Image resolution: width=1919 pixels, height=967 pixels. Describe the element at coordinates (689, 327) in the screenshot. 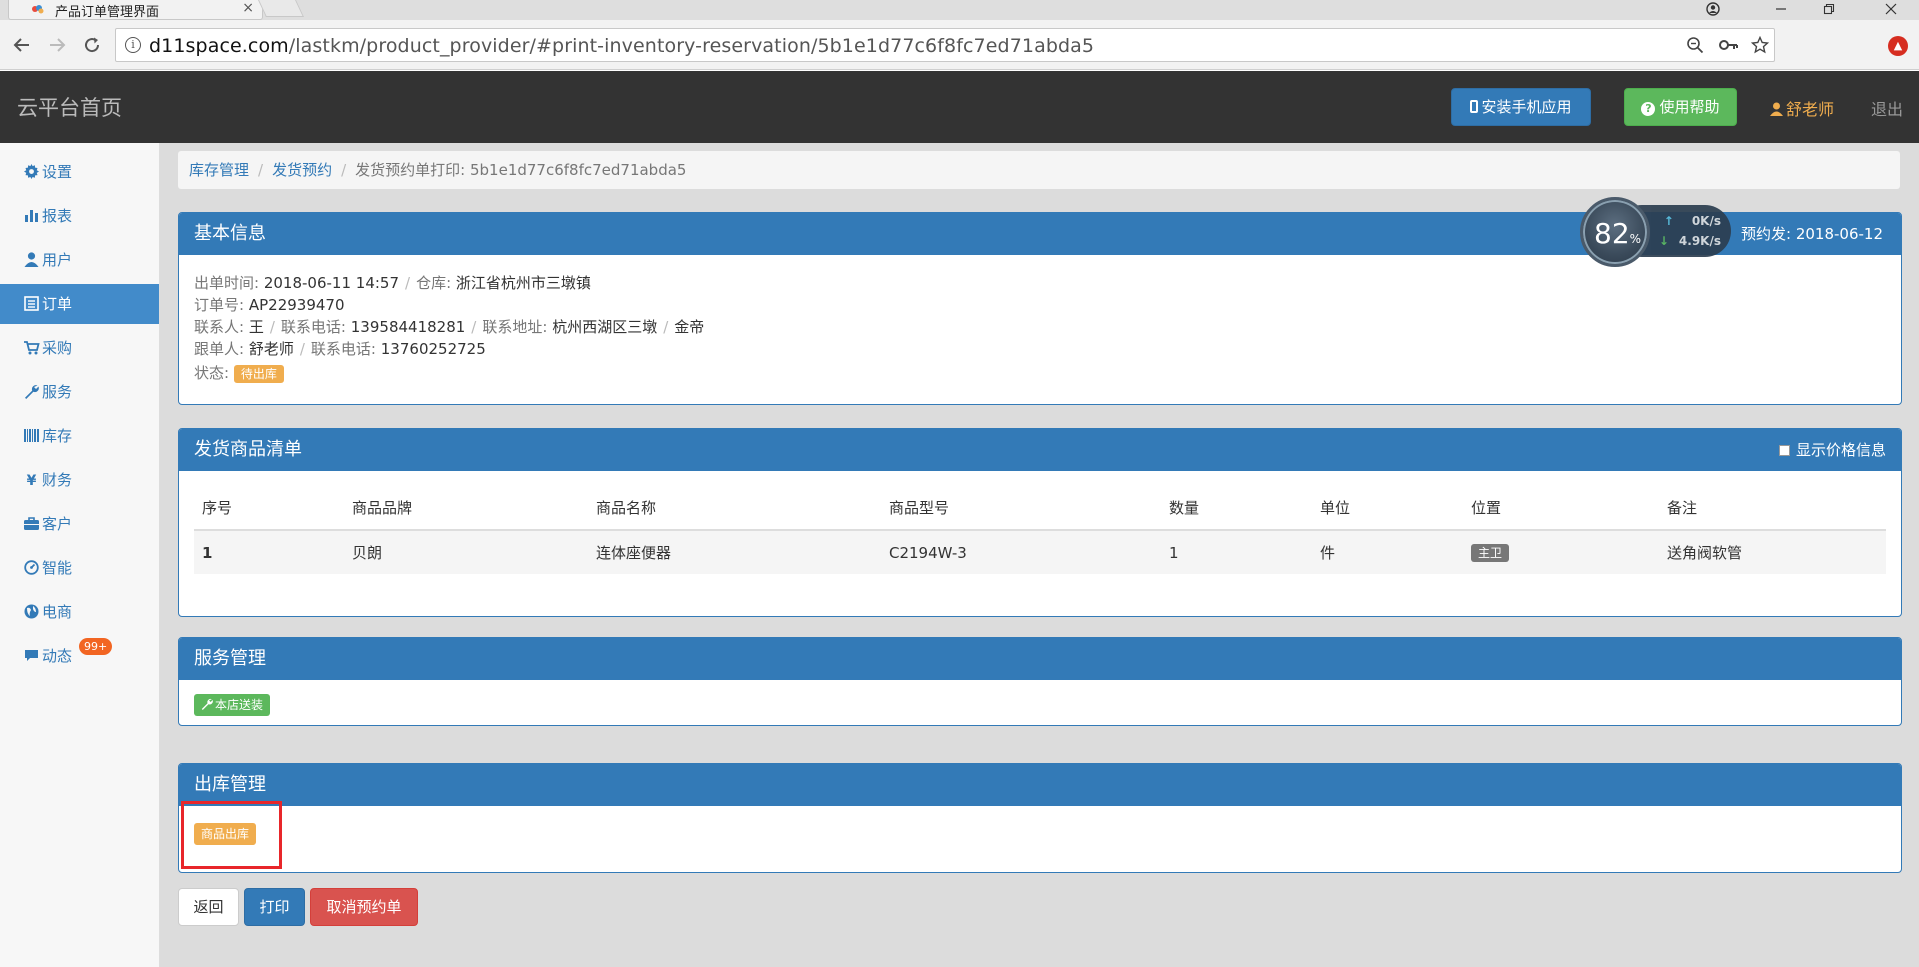

I see `address-extra: 金帝` at that location.